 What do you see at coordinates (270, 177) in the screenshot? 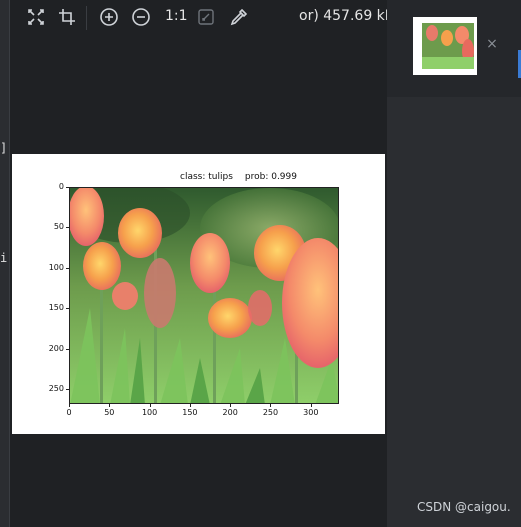
I see `plot-title-prob: prob: 0.999` at bounding box center [270, 177].